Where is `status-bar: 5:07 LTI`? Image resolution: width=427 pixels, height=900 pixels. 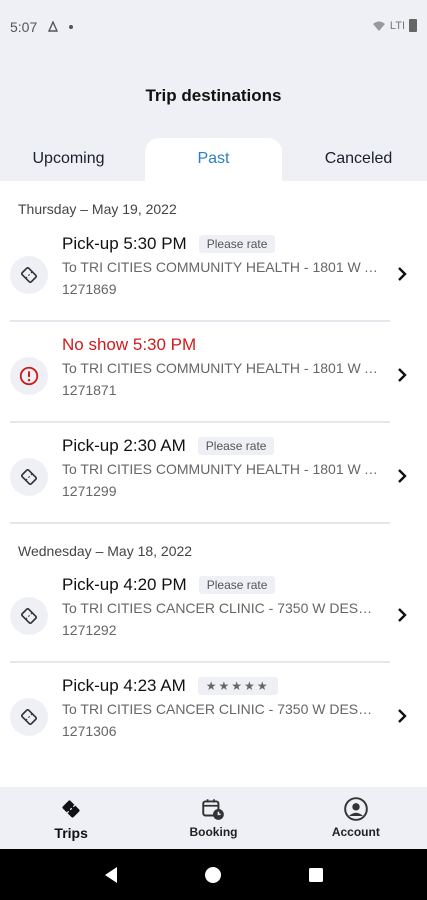 status-bar: 5:07 LTI is located at coordinates (213, 28).